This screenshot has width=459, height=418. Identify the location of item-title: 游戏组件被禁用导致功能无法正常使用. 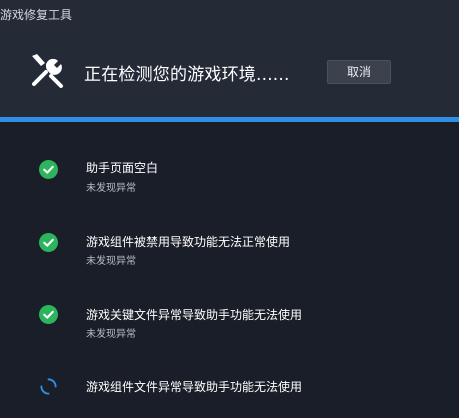
(188, 242).